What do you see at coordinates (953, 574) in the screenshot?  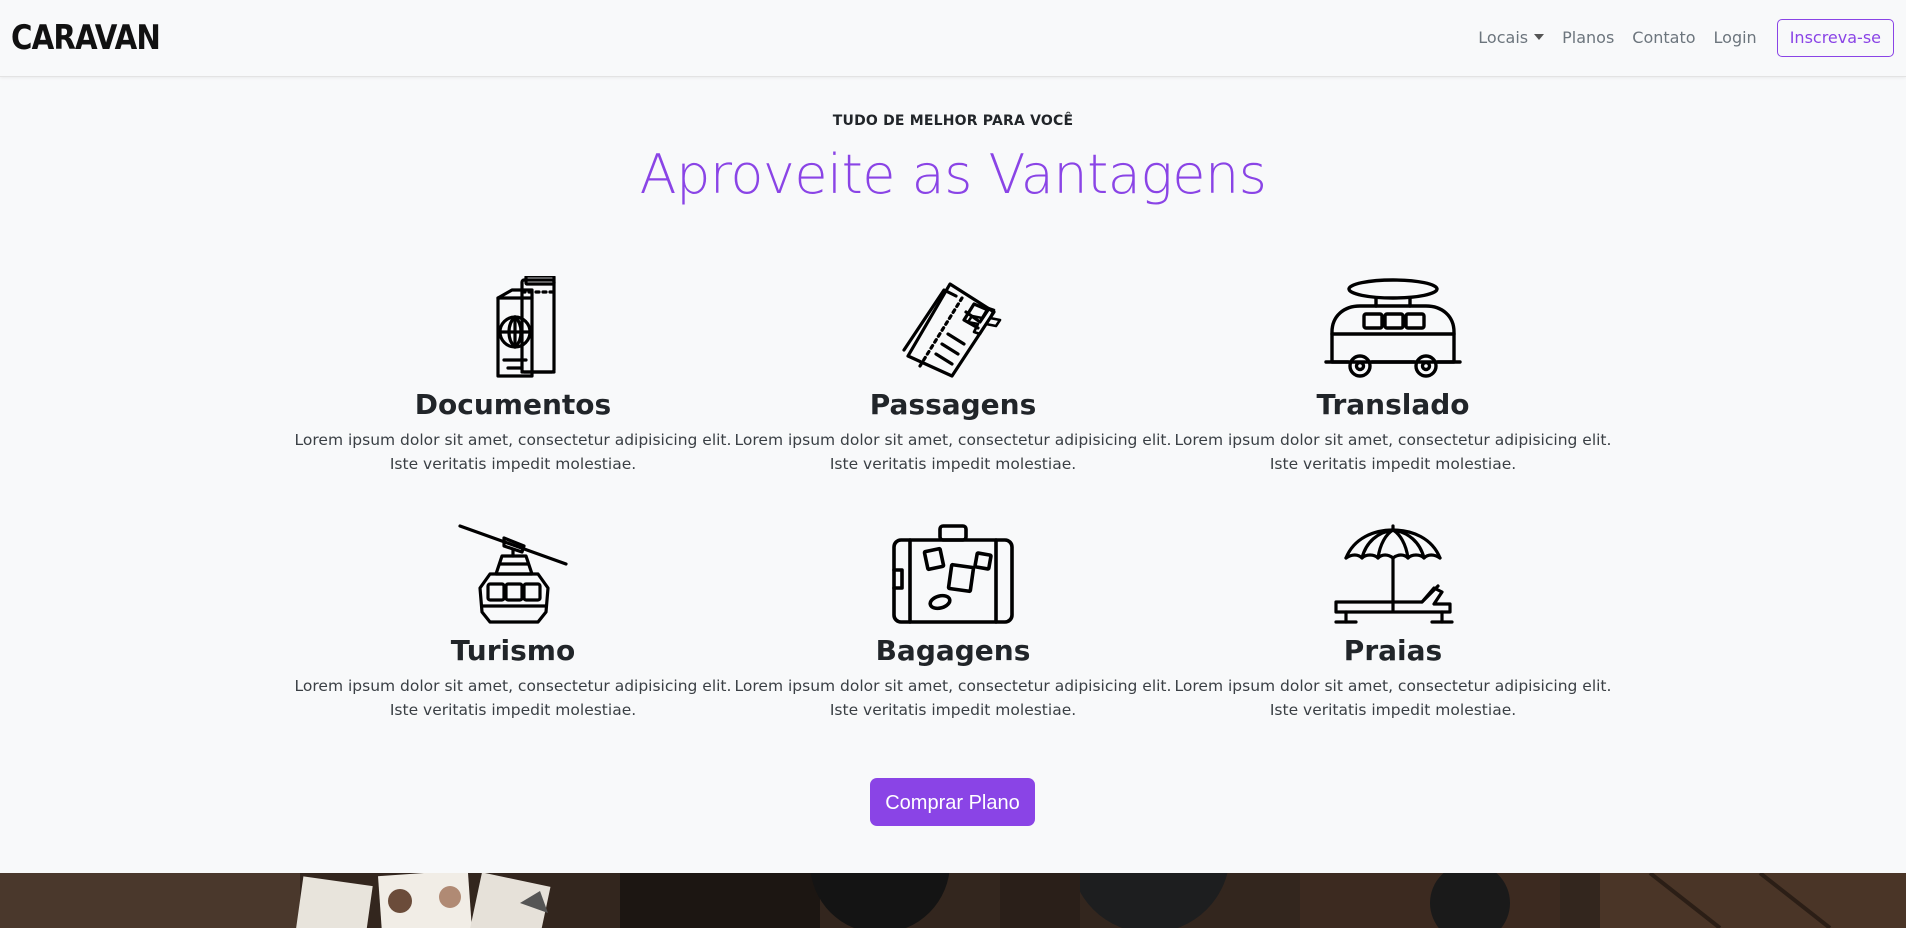 I see `suitcase-icon` at bounding box center [953, 574].